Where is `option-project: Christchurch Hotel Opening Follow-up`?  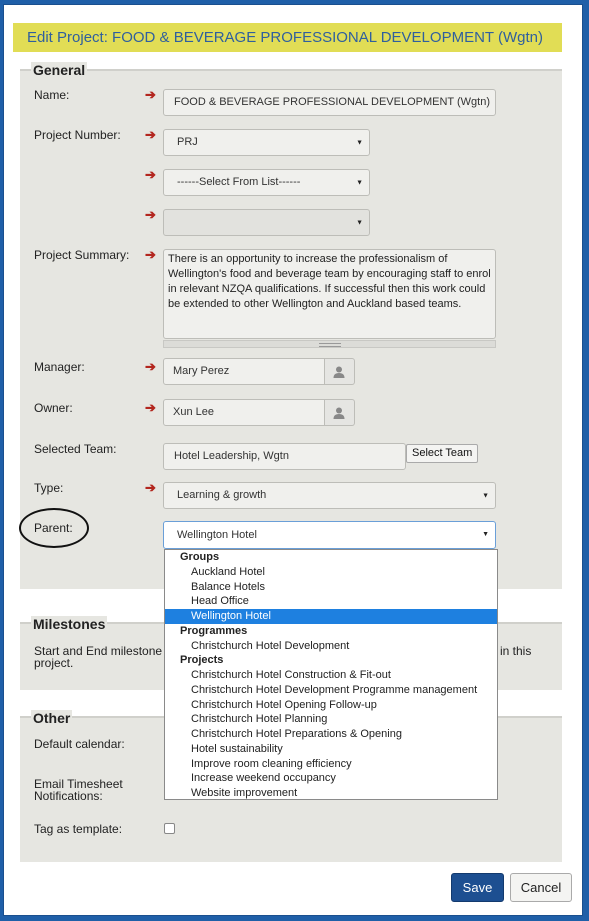 option-project: Christchurch Hotel Opening Follow-up is located at coordinates (331, 705).